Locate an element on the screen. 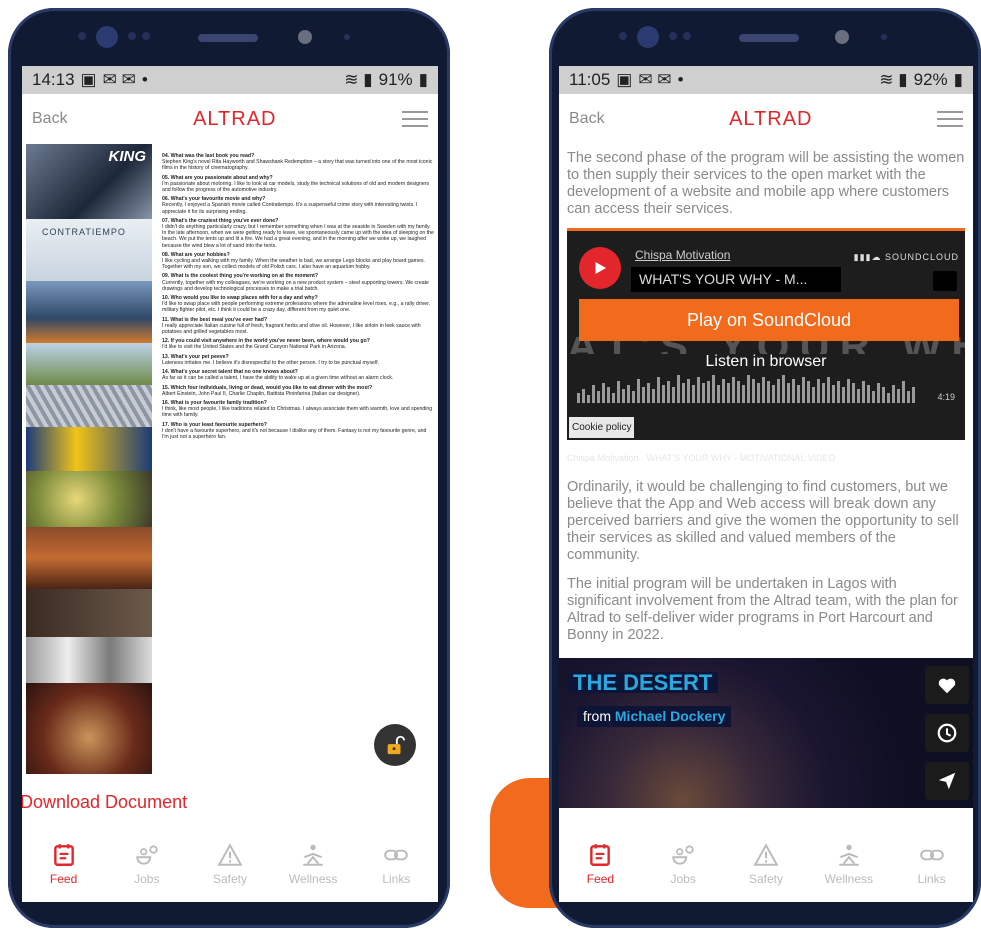 The image size is (981, 929). video-subtitle: from Michael Dockery is located at coordinates (654, 716).